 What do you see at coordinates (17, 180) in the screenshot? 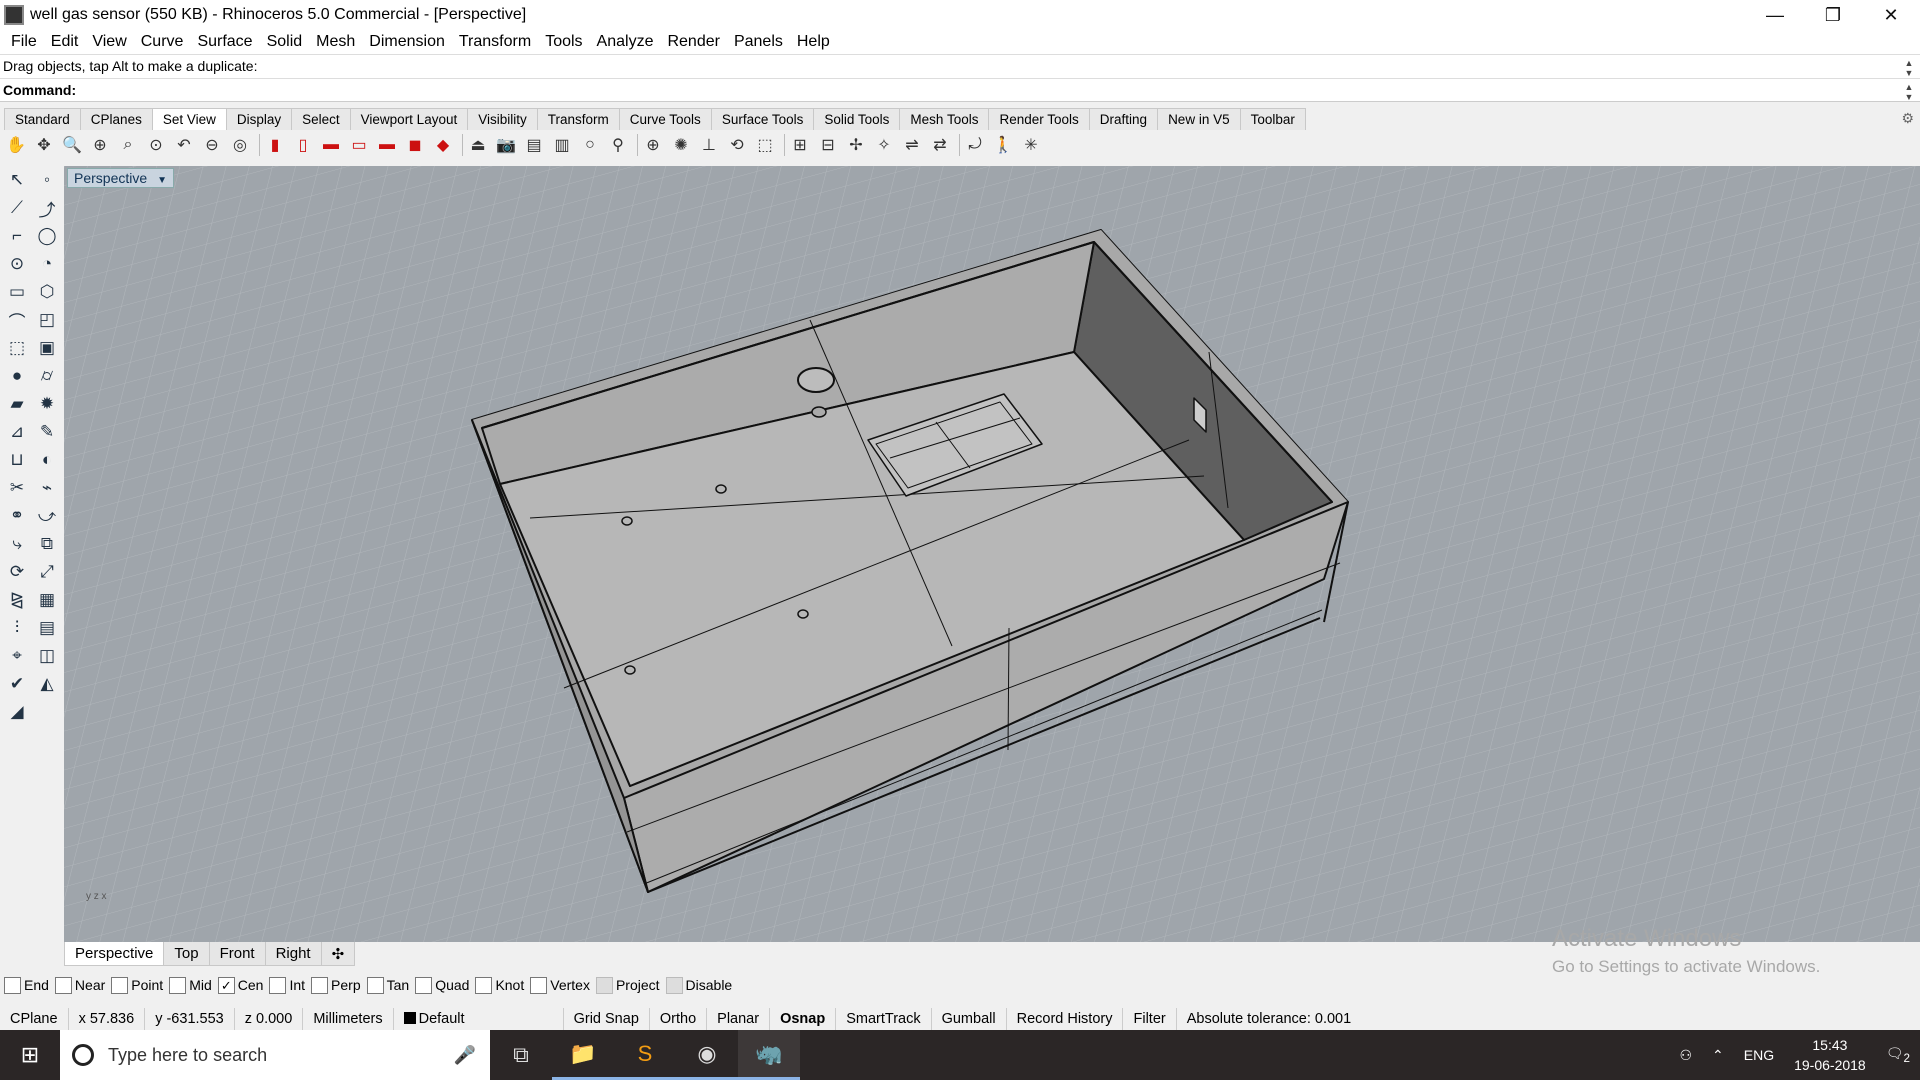
I see `select-arrow-icon: ↖` at bounding box center [17, 180].